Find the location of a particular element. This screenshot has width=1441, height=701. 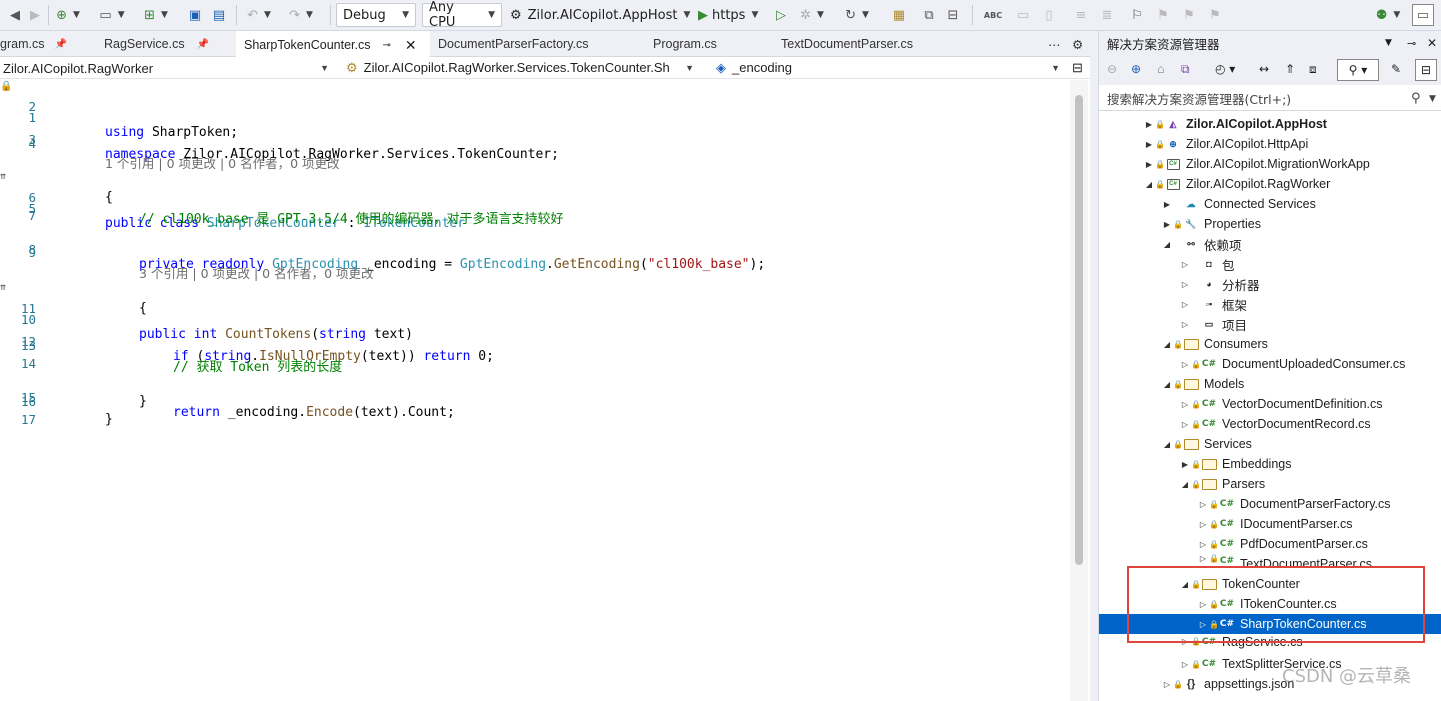

home-icon: ⌂ is located at coordinates (1161, 69).